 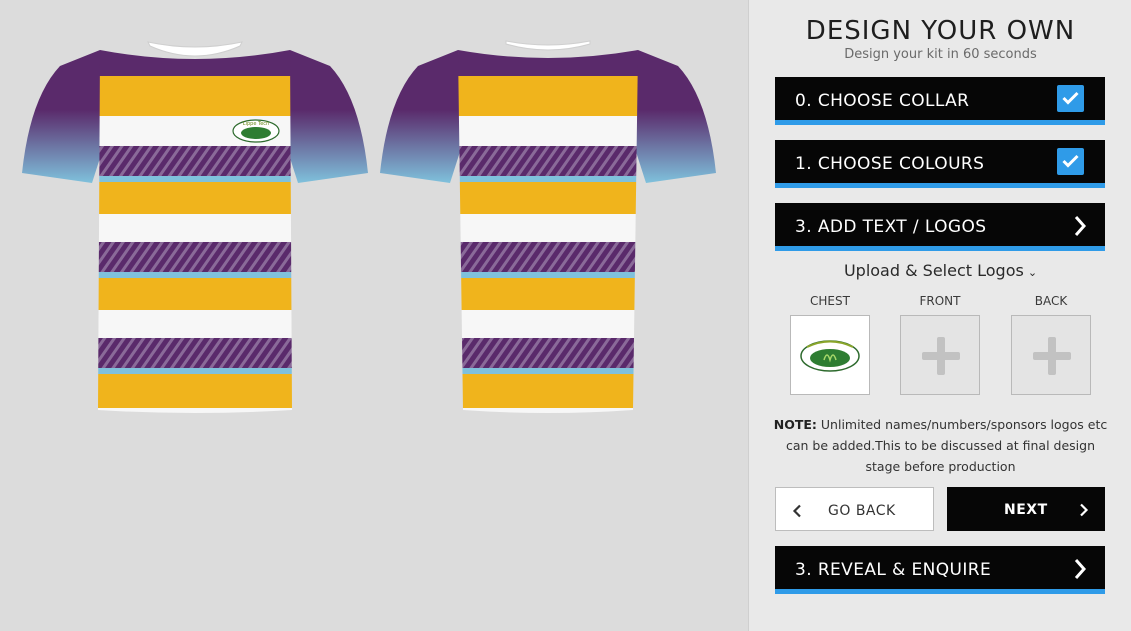 I want to click on go-back-button: GO BACK, so click(x=854, y=509).